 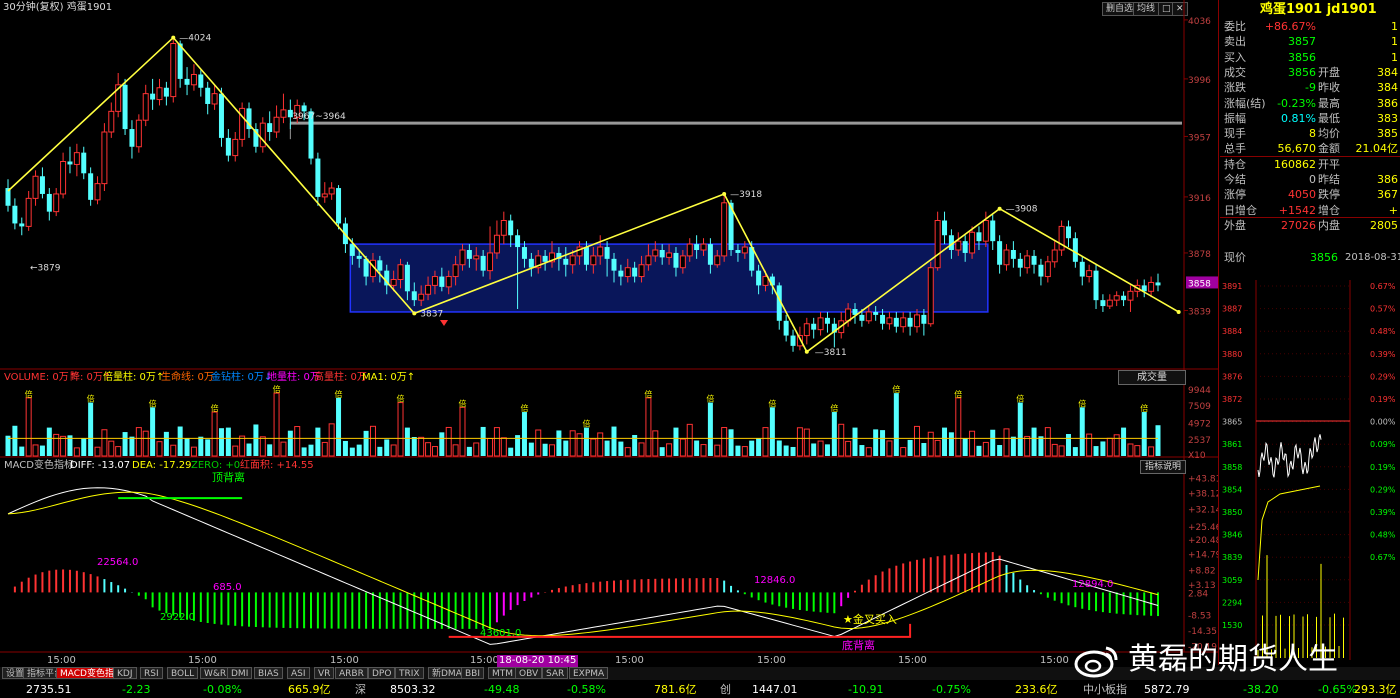 What do you see at coordinates (1383, 286) in the screenshot?
I see `mini-axis-right-label: 0.67%` at bounding box center [1383, 286].